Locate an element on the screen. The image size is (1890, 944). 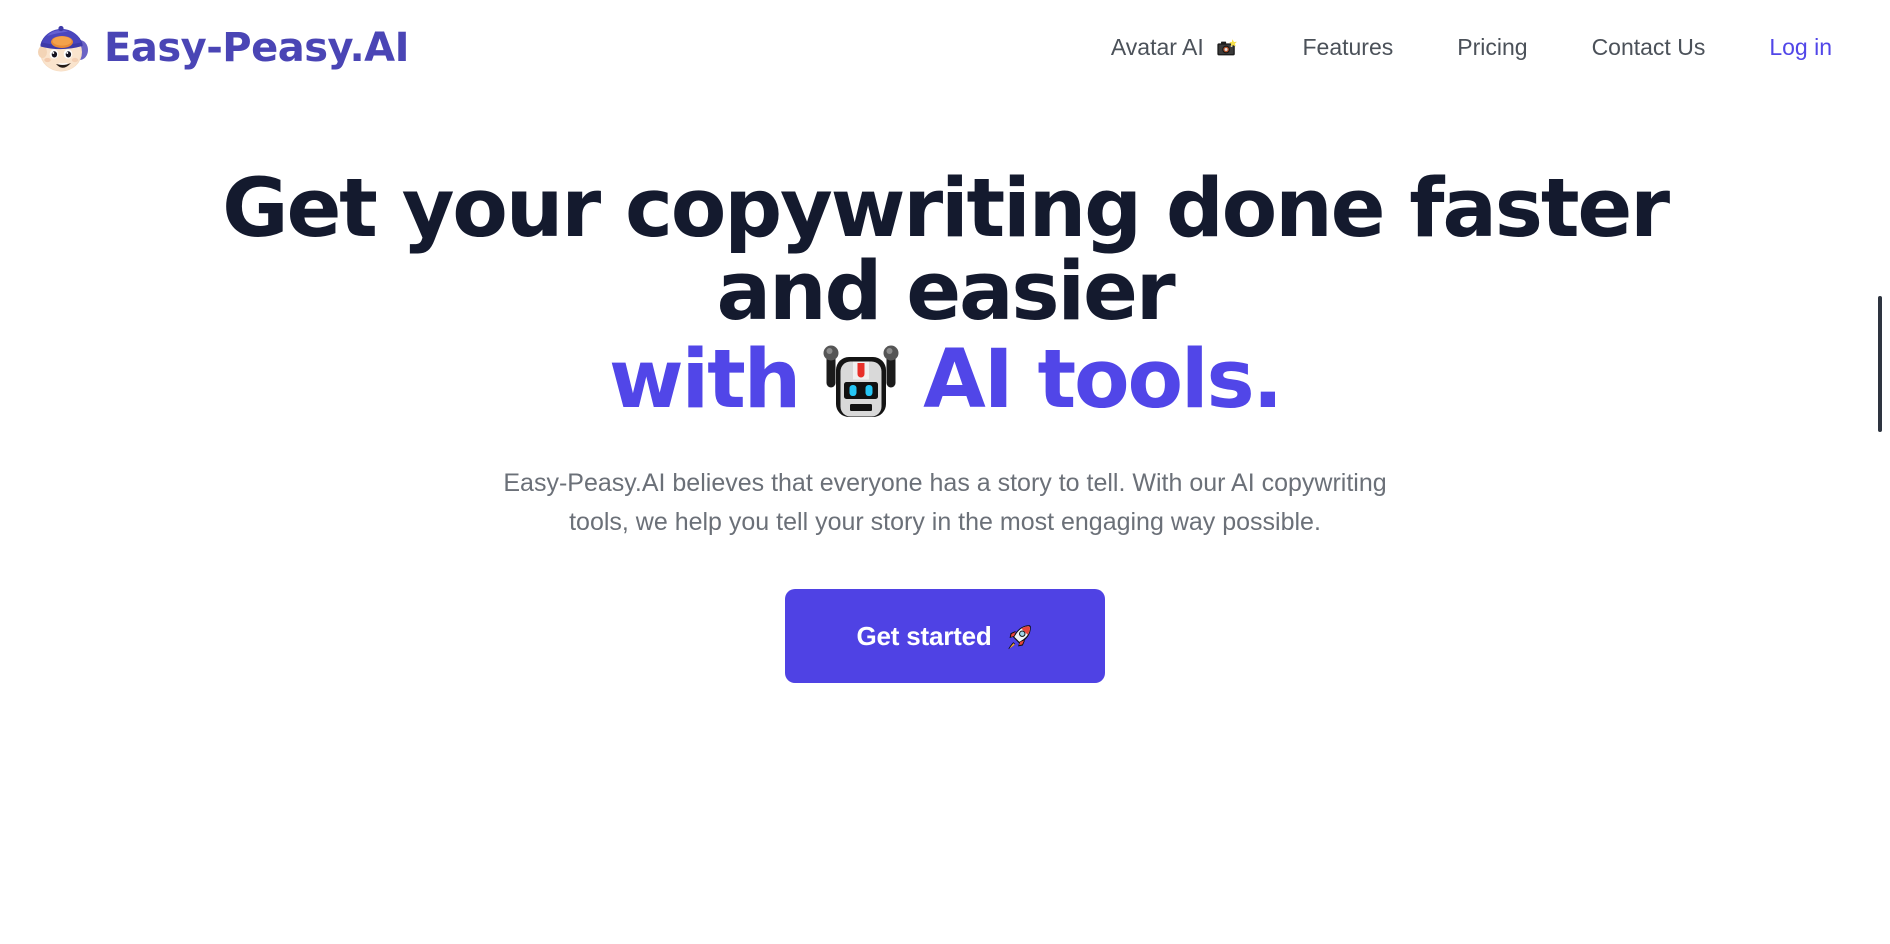
rocket-icon is located at coordinates (1019, 637).